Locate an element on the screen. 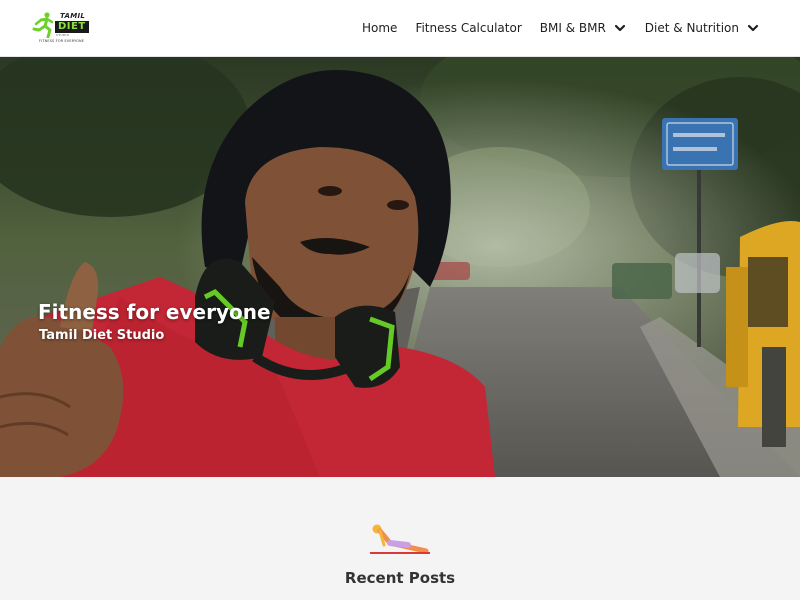 The width and height of the screenshot is (800, 600). nav-item-bmi-bmr: BMI & BMR is located at coordinates (583, 28).